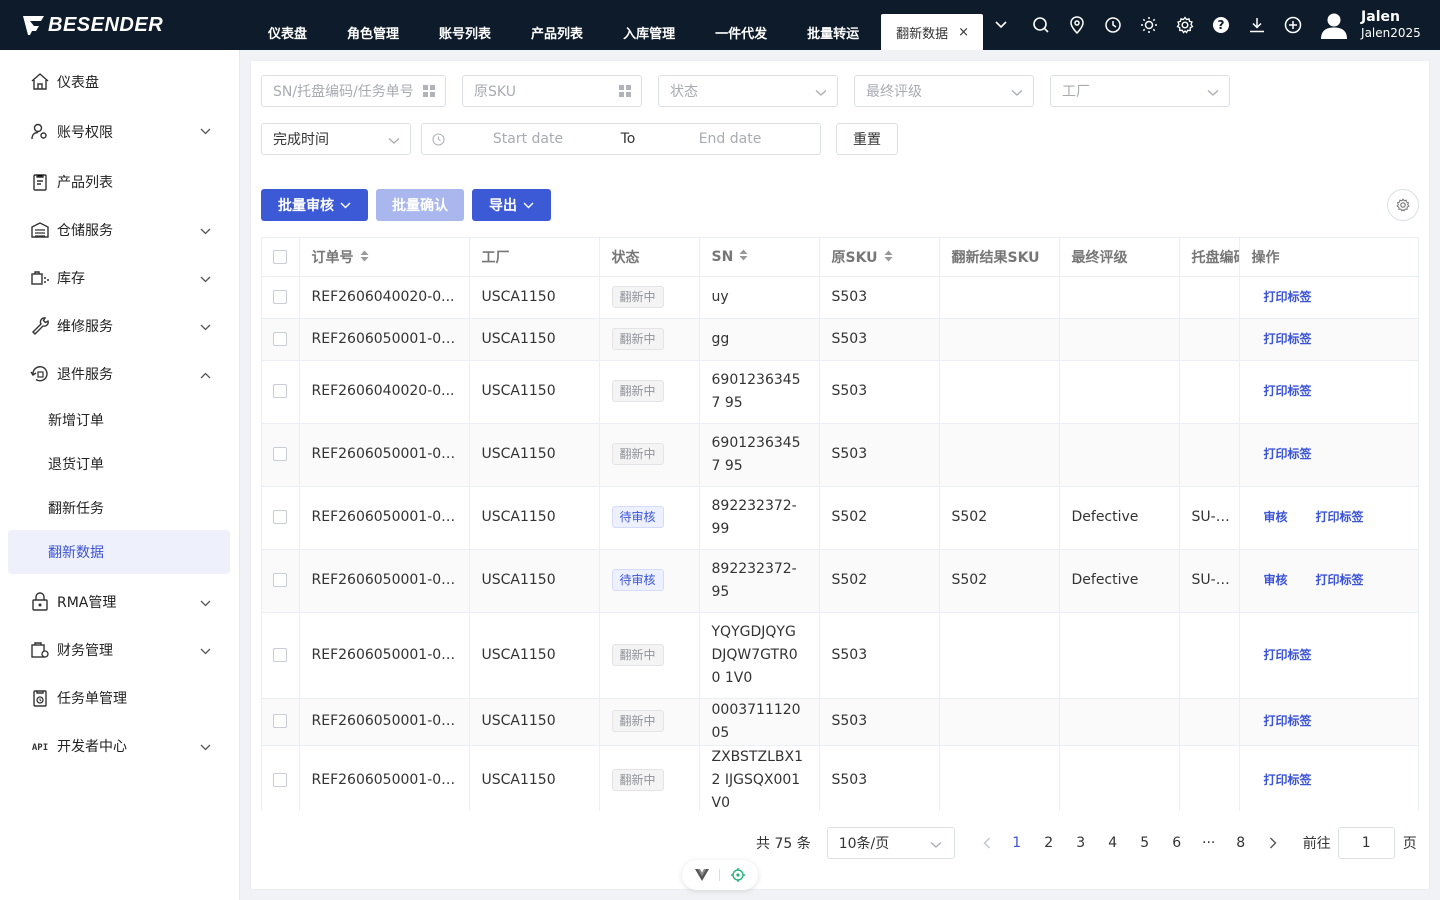 This screenshot has height=900, width=1440. I want to click on sidebar-item: 产品列表, so click(119, 182).